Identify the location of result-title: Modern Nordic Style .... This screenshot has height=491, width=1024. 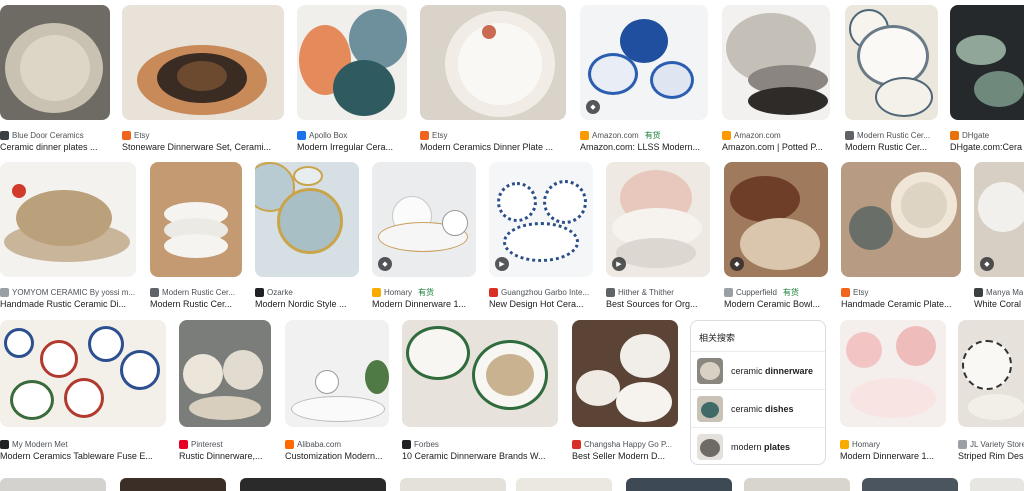
(307, 304).